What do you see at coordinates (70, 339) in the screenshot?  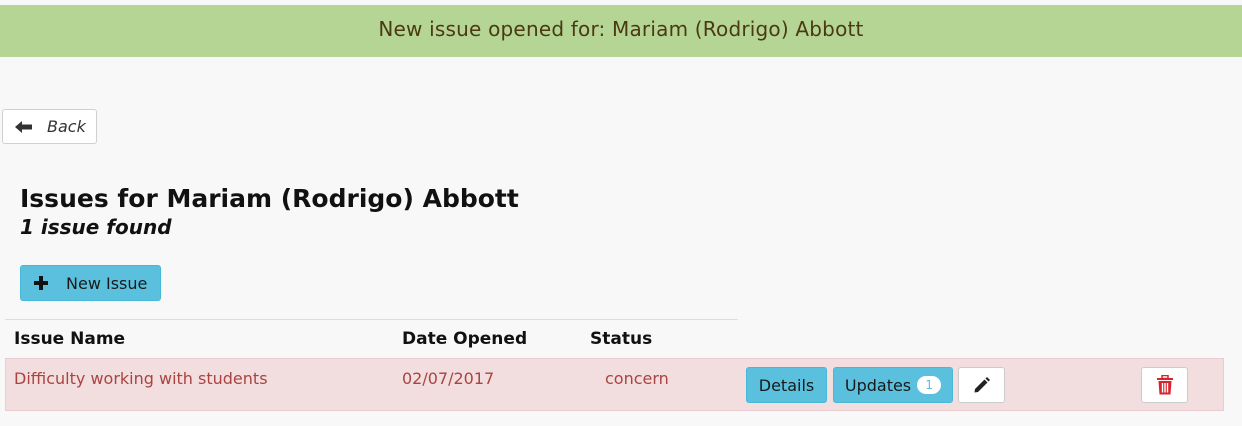 I see `column-header-issue-name: Issue Name` at bounding box center [70, 339].